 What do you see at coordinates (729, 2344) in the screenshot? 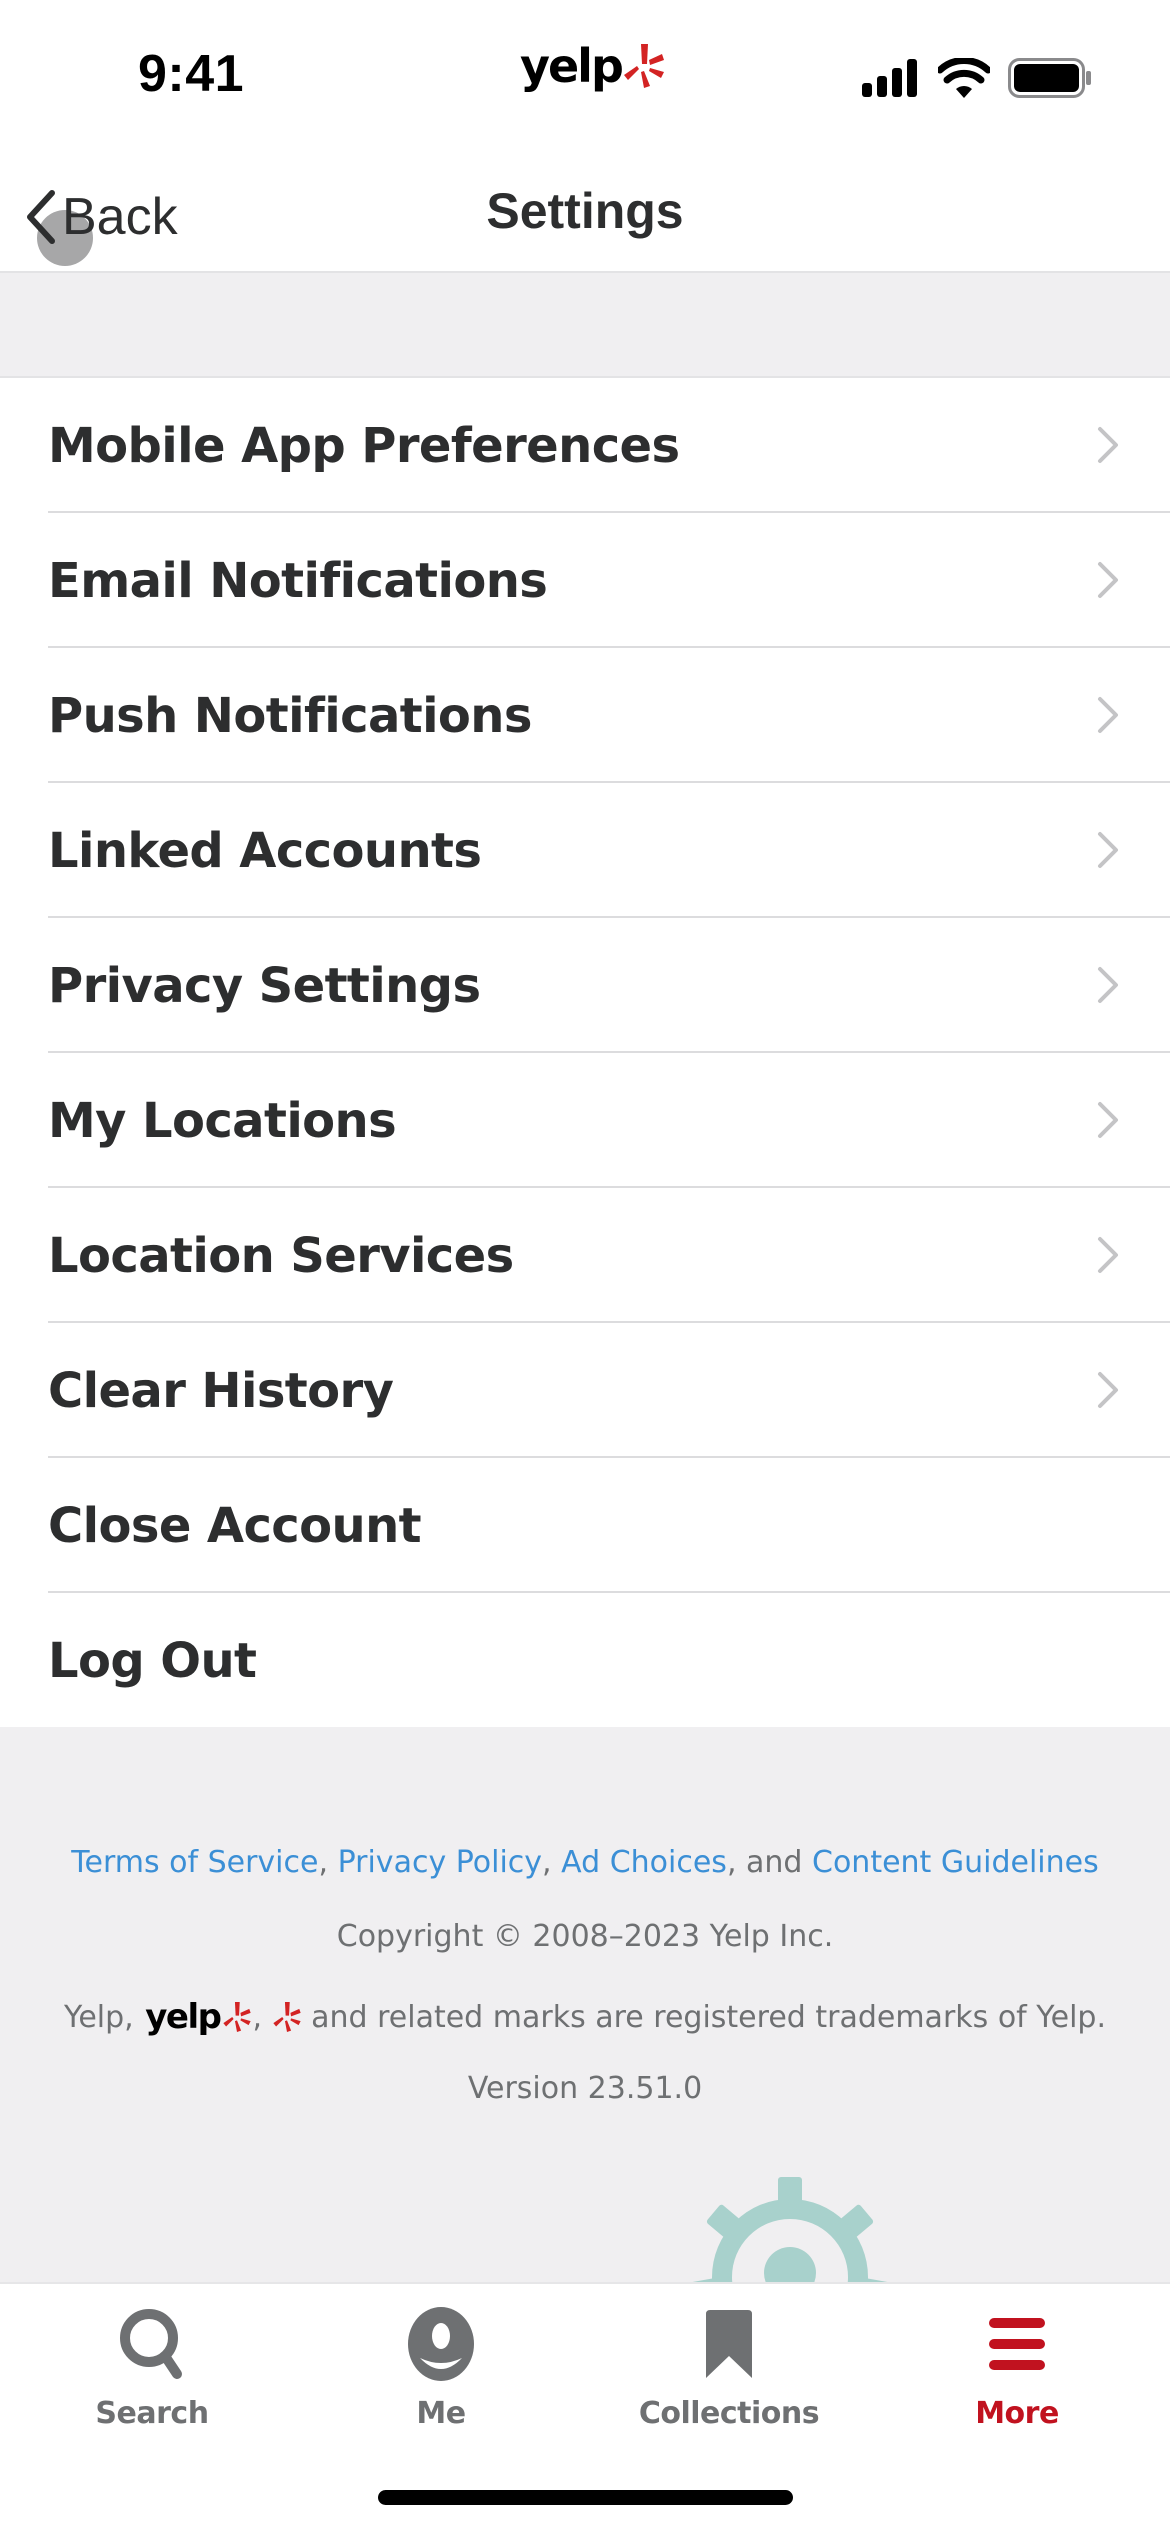
I see `bookmark-icon` at bounding box center [729, 2344].